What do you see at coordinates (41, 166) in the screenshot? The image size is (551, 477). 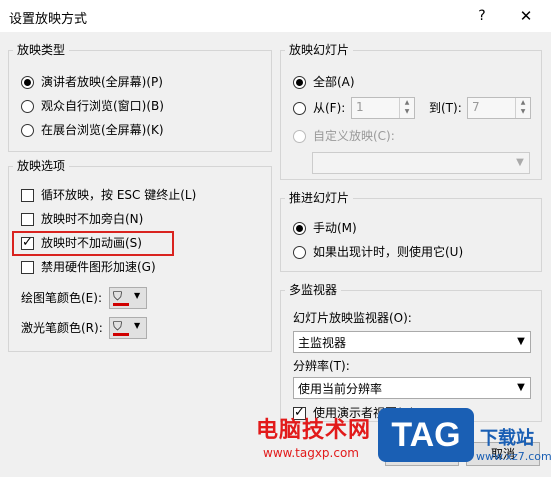 I see `show-options-group-title: 放映选项` at bounding box center [41, 166].